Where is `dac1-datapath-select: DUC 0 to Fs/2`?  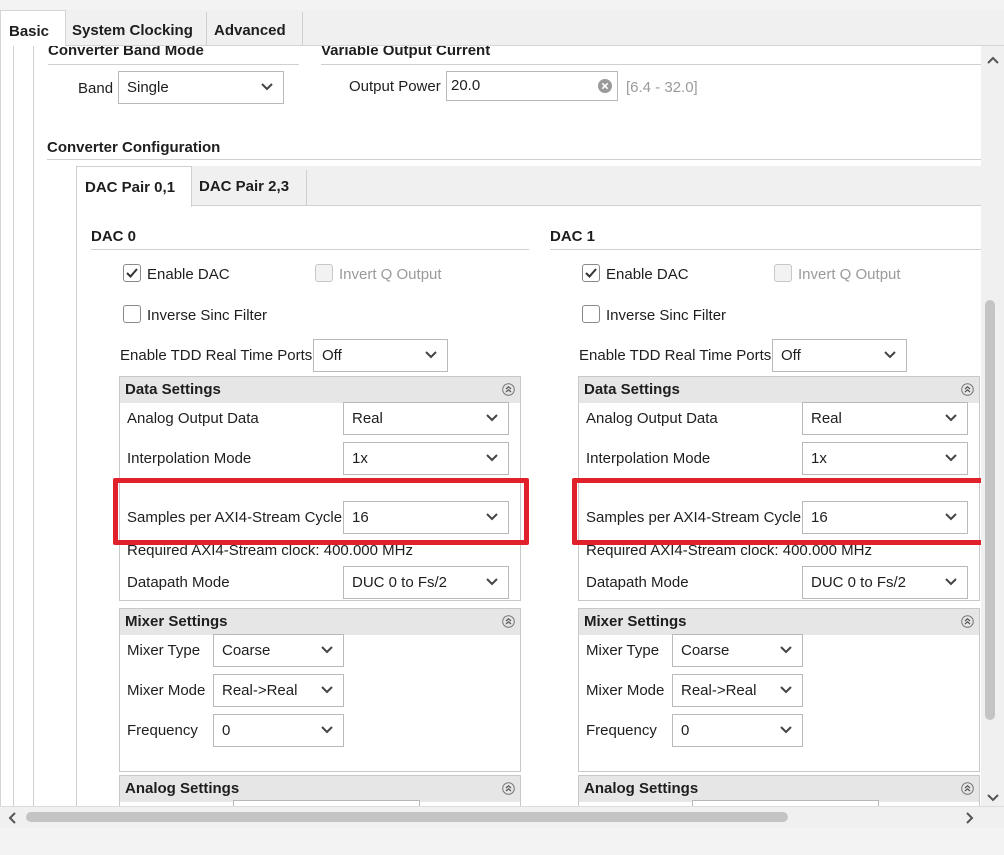
dac1-datapath-select: DUC 0 to Fs/2 is located at coordinates (885, 582).